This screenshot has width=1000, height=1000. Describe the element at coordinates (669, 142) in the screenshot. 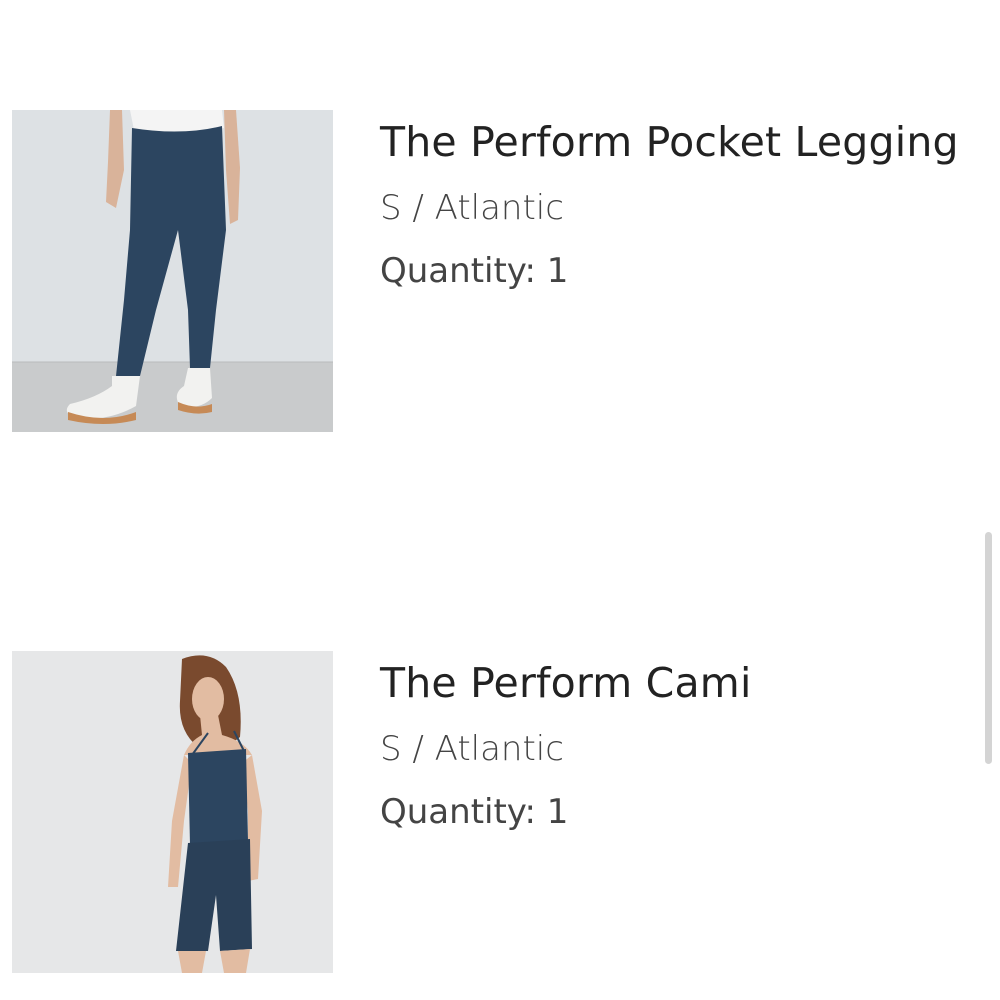

I see `product-title: The Perform Pocket Legging` at that location.